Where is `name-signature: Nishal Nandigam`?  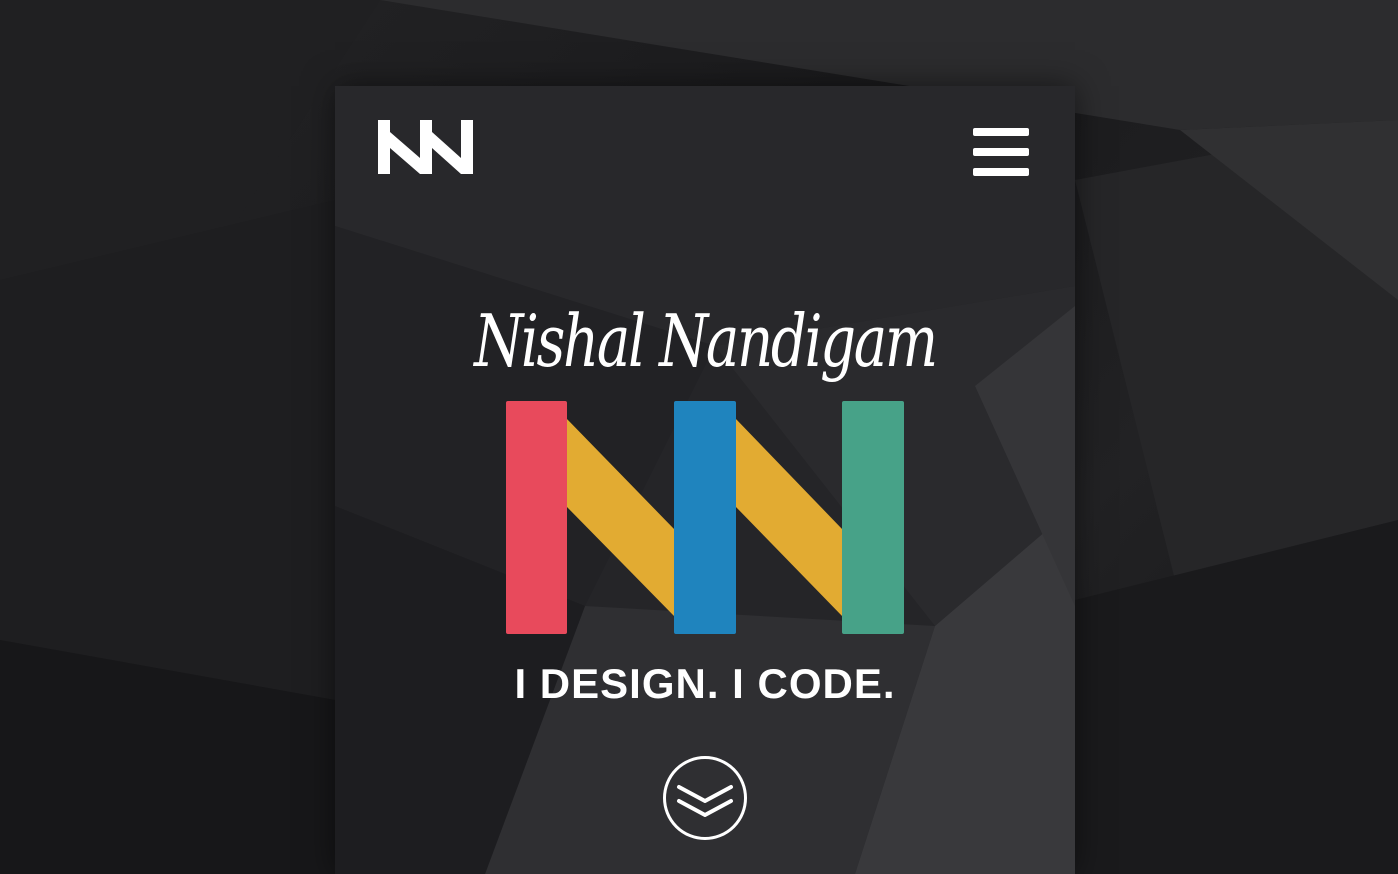 name-signature: Nishal Nandigam is located at coordinates (705, 341).